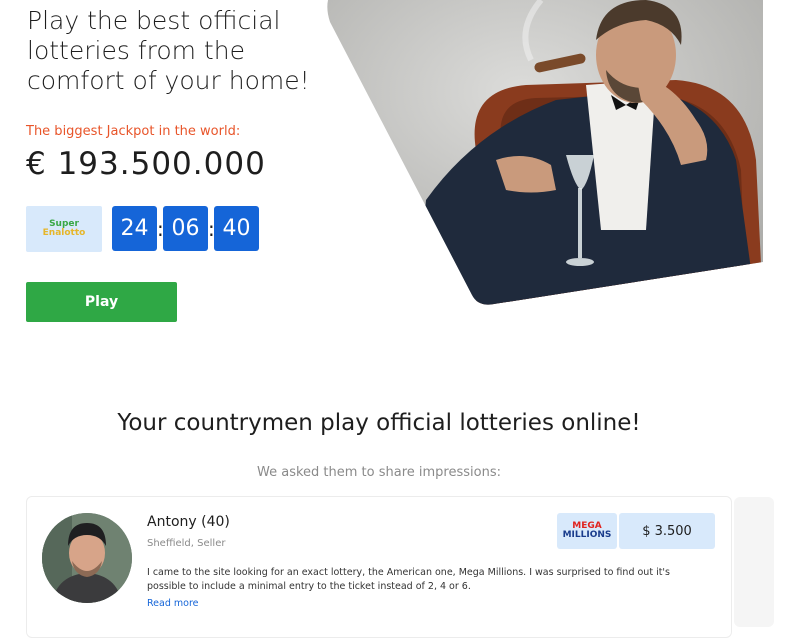  Describe the element at coordinates (754, 562) in the screenshot. I see `next-review-card` at that location.